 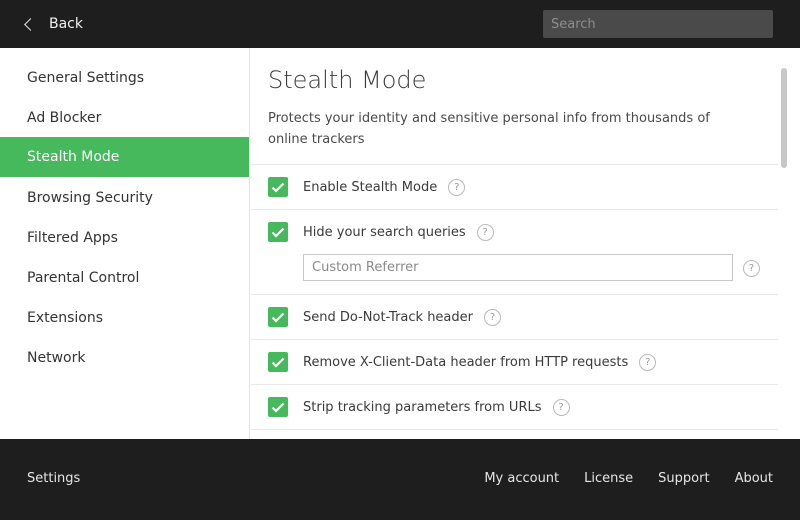 I want to click on referrer-help-icon: ?, so click(x=751, y=268).